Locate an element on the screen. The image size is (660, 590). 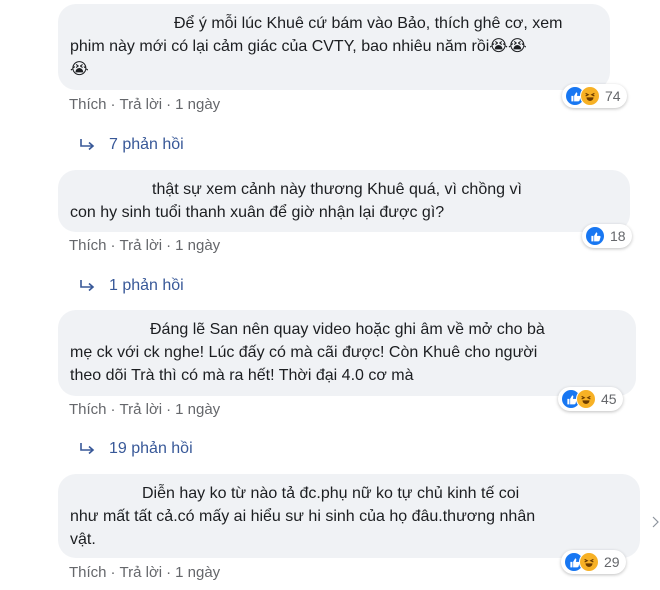
view-replies-link: 7 phản hồi is located at coordinates (131, 145).